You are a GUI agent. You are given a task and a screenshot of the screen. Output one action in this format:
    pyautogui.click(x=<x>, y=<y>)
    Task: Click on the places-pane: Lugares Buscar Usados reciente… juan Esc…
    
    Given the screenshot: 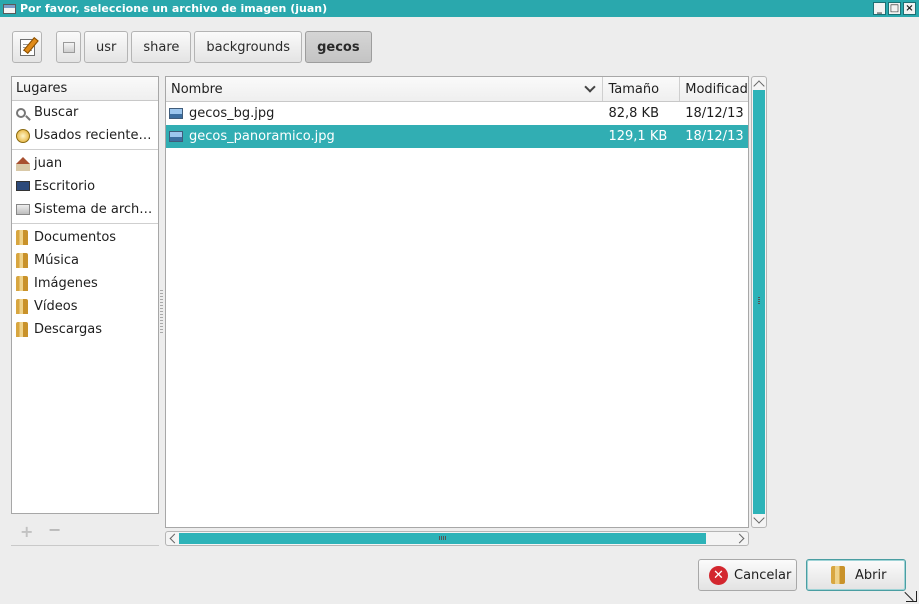 What is the action you would take?
    pyautogui.click(x=85, y=295)
    